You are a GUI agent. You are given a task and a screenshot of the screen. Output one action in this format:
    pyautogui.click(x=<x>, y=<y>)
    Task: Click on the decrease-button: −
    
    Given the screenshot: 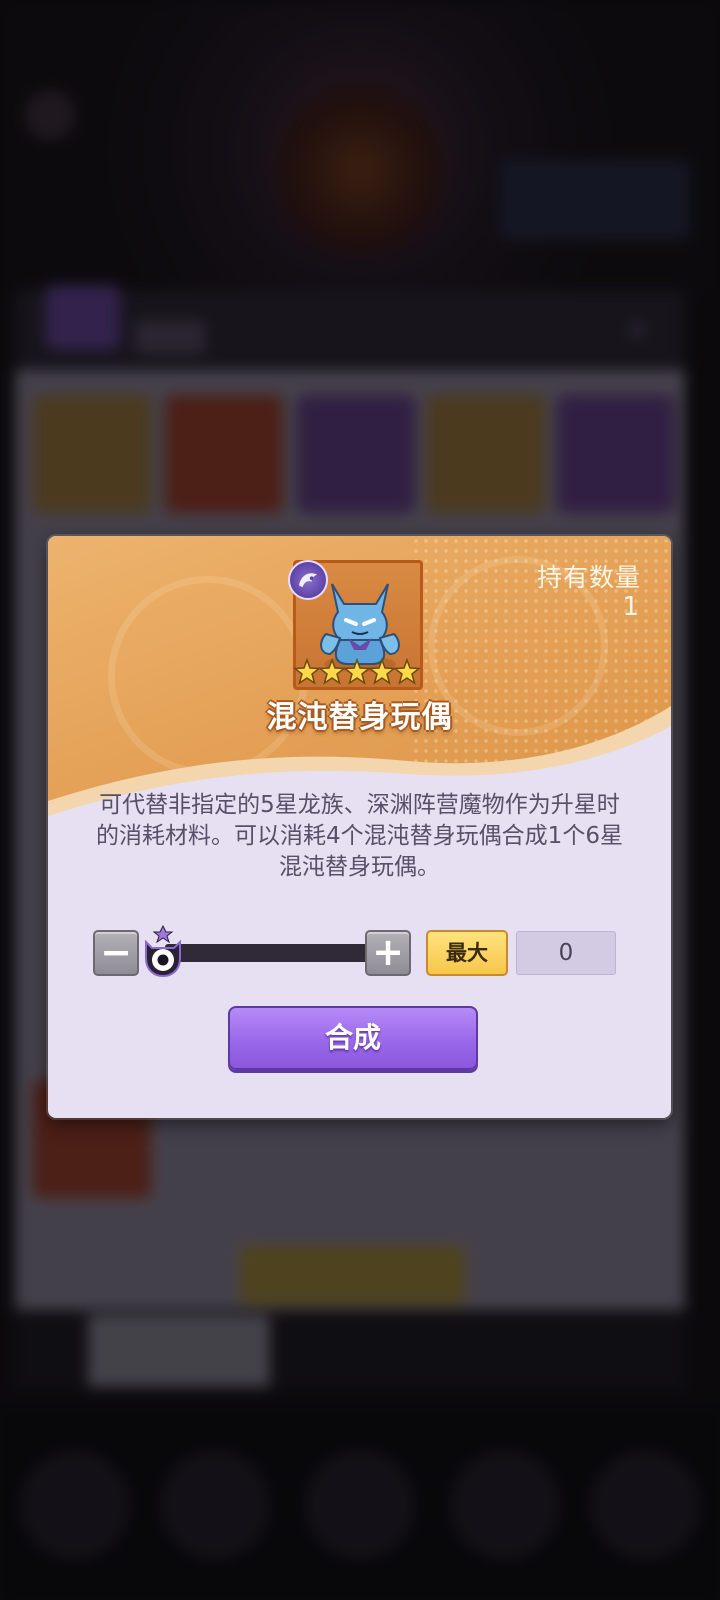 What is the action you would take?
    pyautogui.click(x=116, y=953)
    